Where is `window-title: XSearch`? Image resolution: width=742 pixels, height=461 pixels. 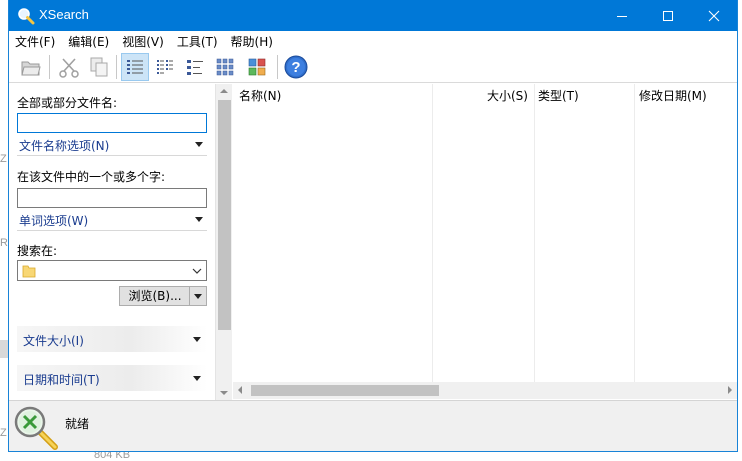 window-title: XSearch is located at coordinates (64, 14).